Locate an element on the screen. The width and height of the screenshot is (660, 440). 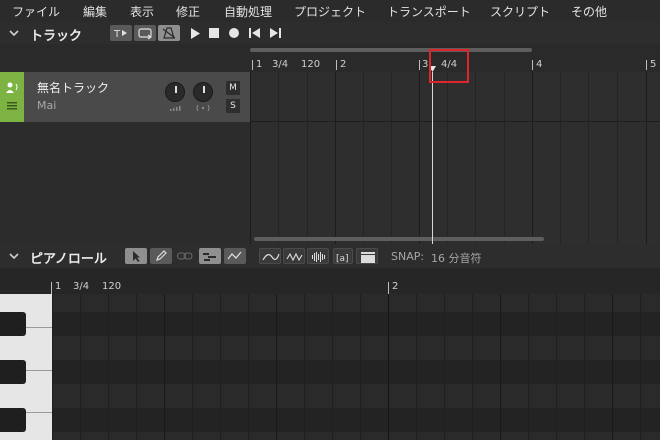
pan-icon is located at coordinates (203, 108).